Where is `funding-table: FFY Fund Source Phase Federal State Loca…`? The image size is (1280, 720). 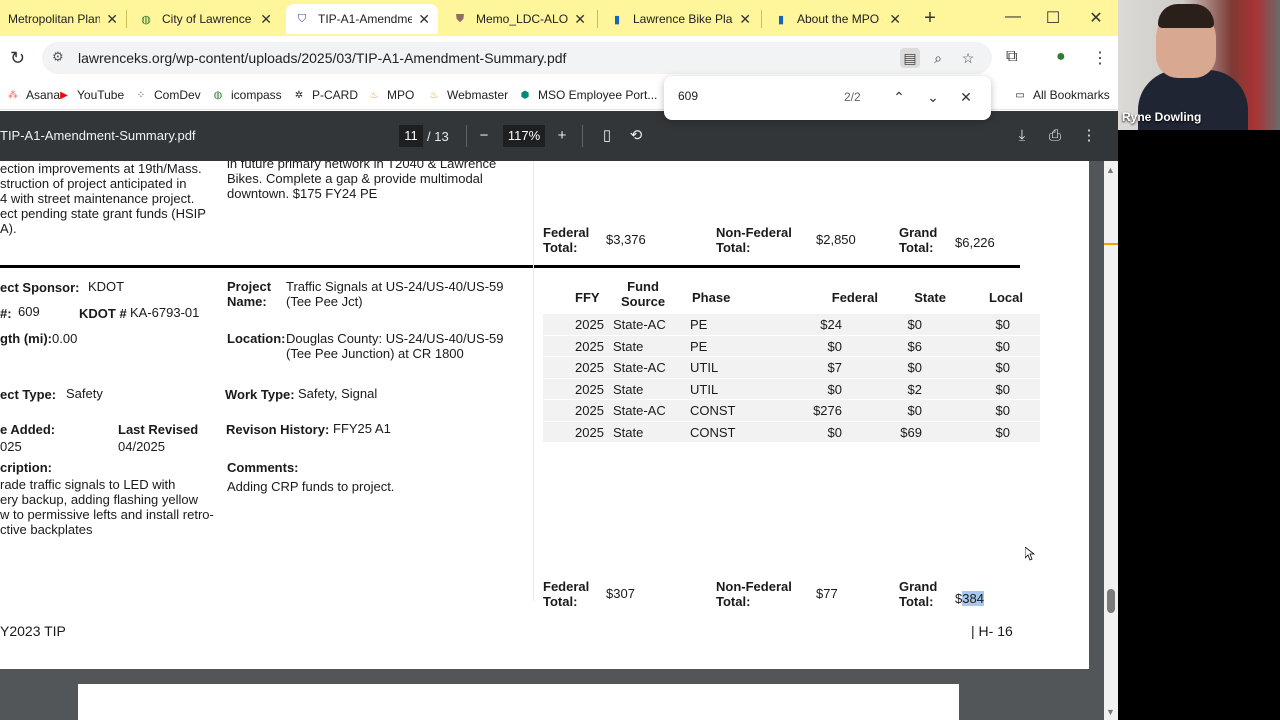
funding-table: FFY Fund Source Phase Federal State Loca… is located at coordinates (798, 360).